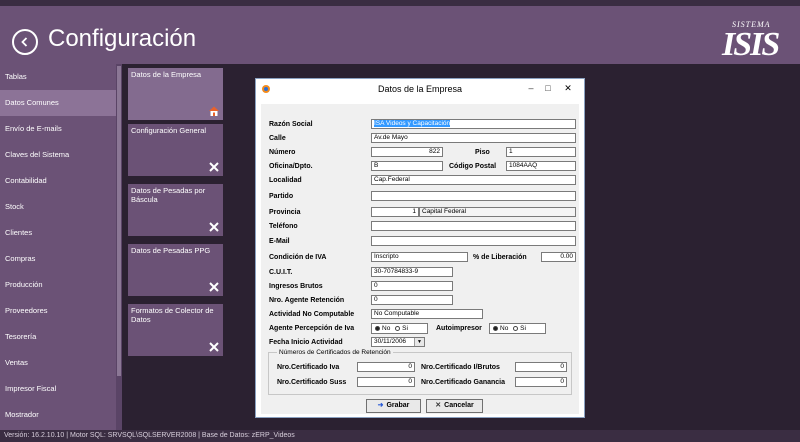  What do you see at coordinates (395, 212) in the screenshot?
I see `provincia-codigo-input: 1` at bounding box center [395, 212].